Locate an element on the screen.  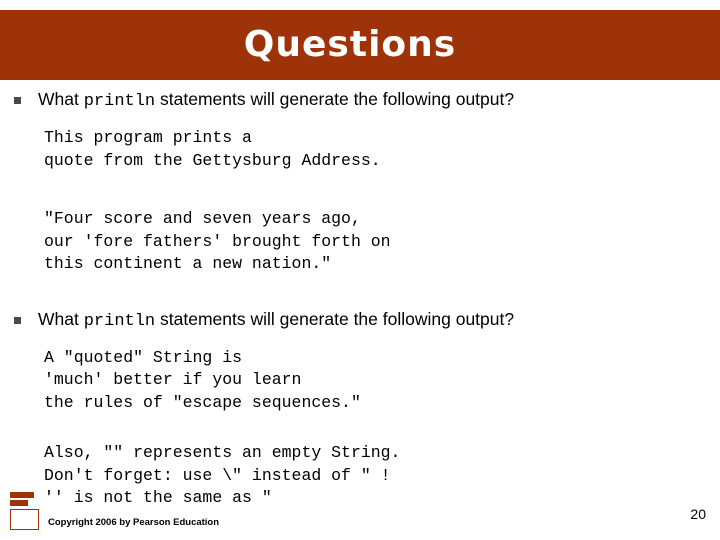
title-banner: Questions is located at coordinates (360, 45).